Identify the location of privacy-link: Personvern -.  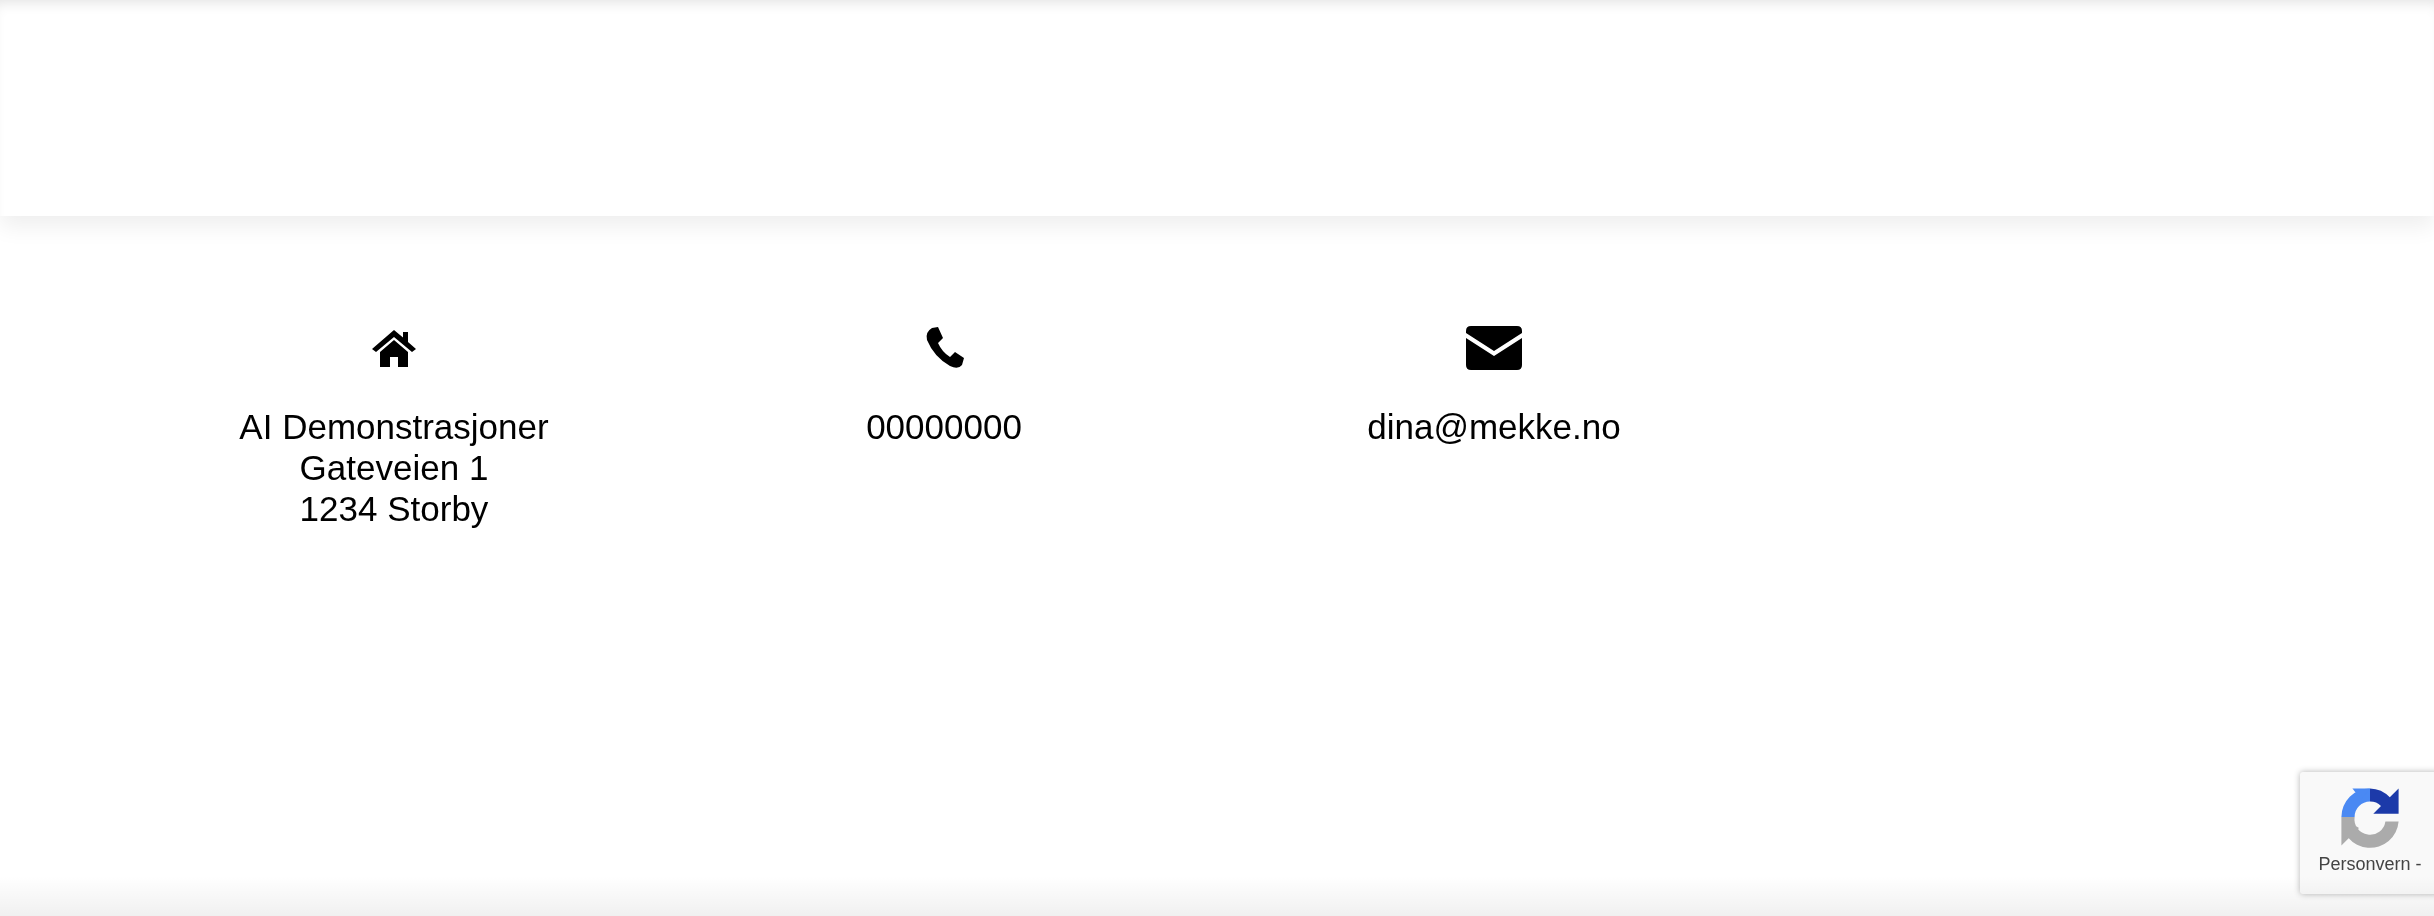
(2370, 864).